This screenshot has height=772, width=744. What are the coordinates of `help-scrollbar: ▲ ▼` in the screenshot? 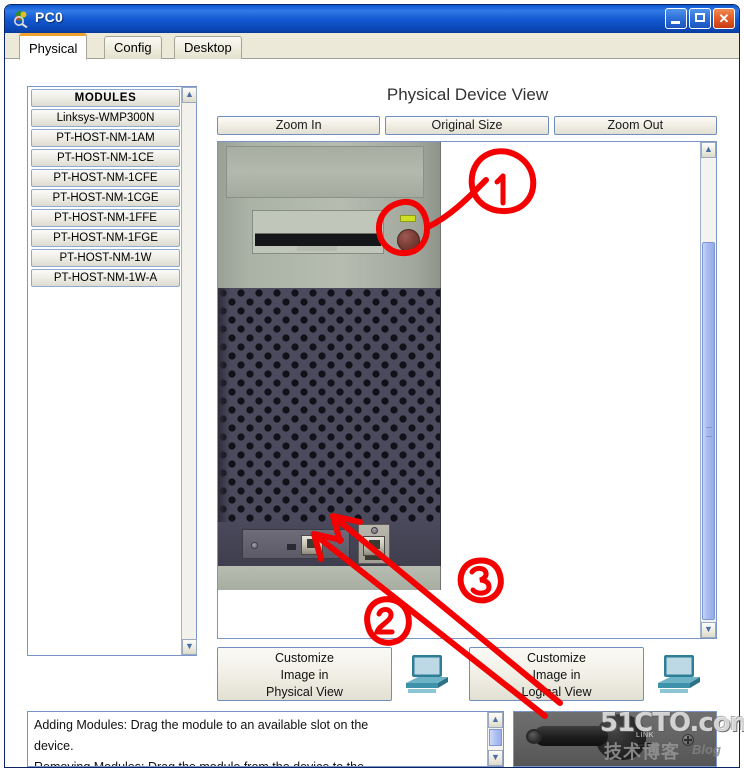 It's located at (495, 739).